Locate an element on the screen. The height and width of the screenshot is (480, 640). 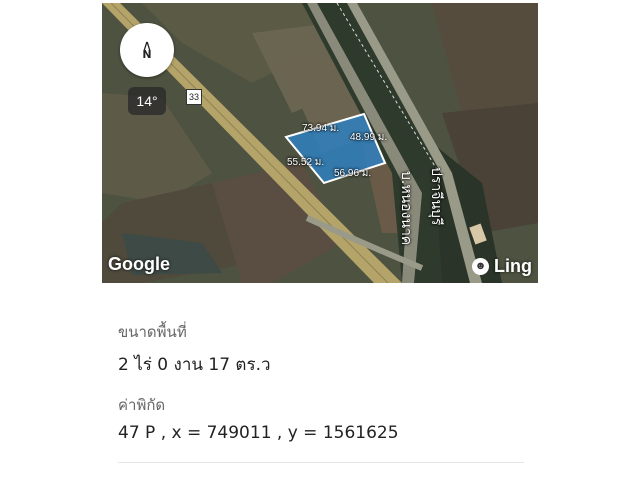
ling-logo-icon: ☻ is located at coordinates (480, 266).